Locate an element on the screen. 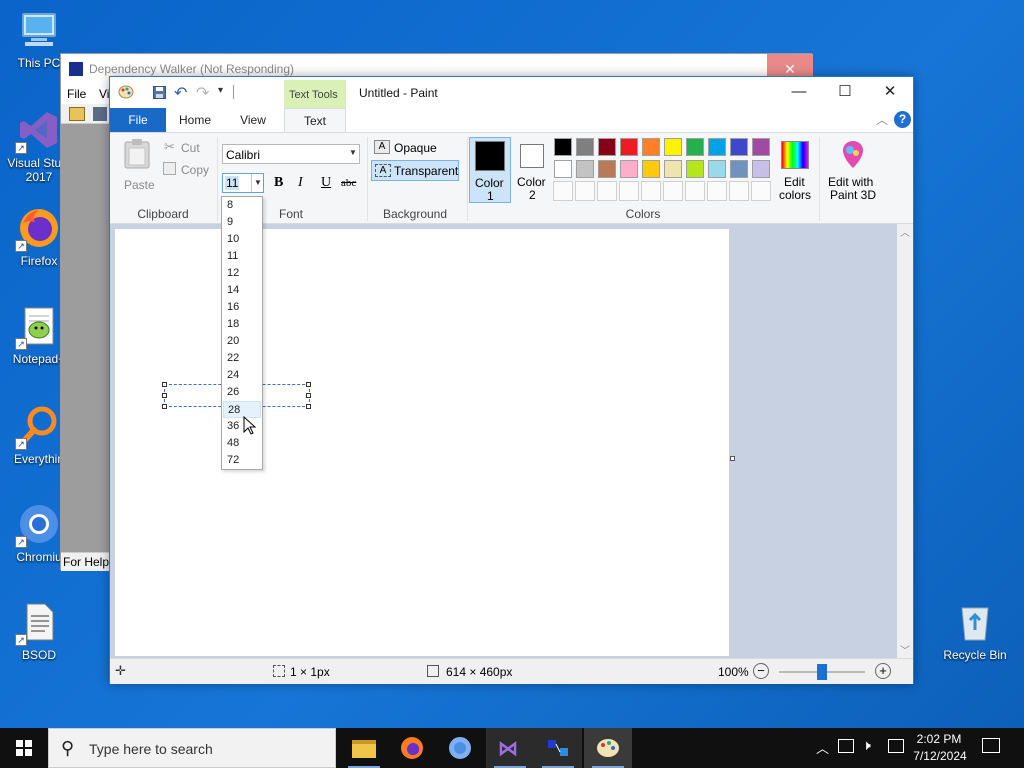 This screenshot has height=768, width=1024. show-hidden-icons-button: ︿ is located at coordinates (822, 747).